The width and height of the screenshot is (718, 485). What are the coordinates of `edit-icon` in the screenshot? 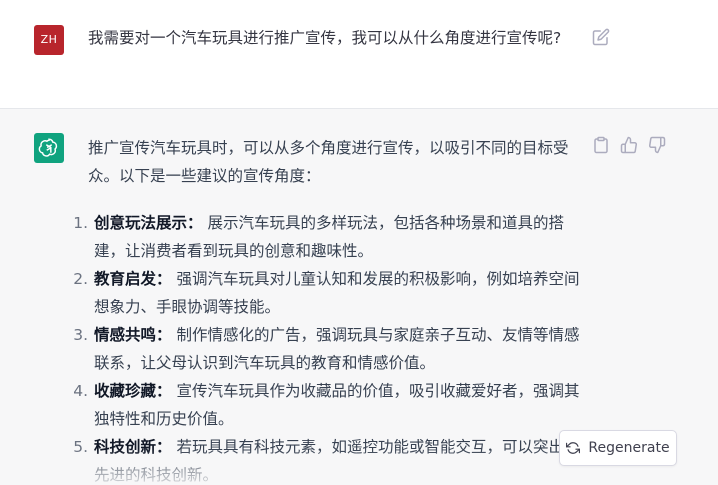 It's located at (601, 37).